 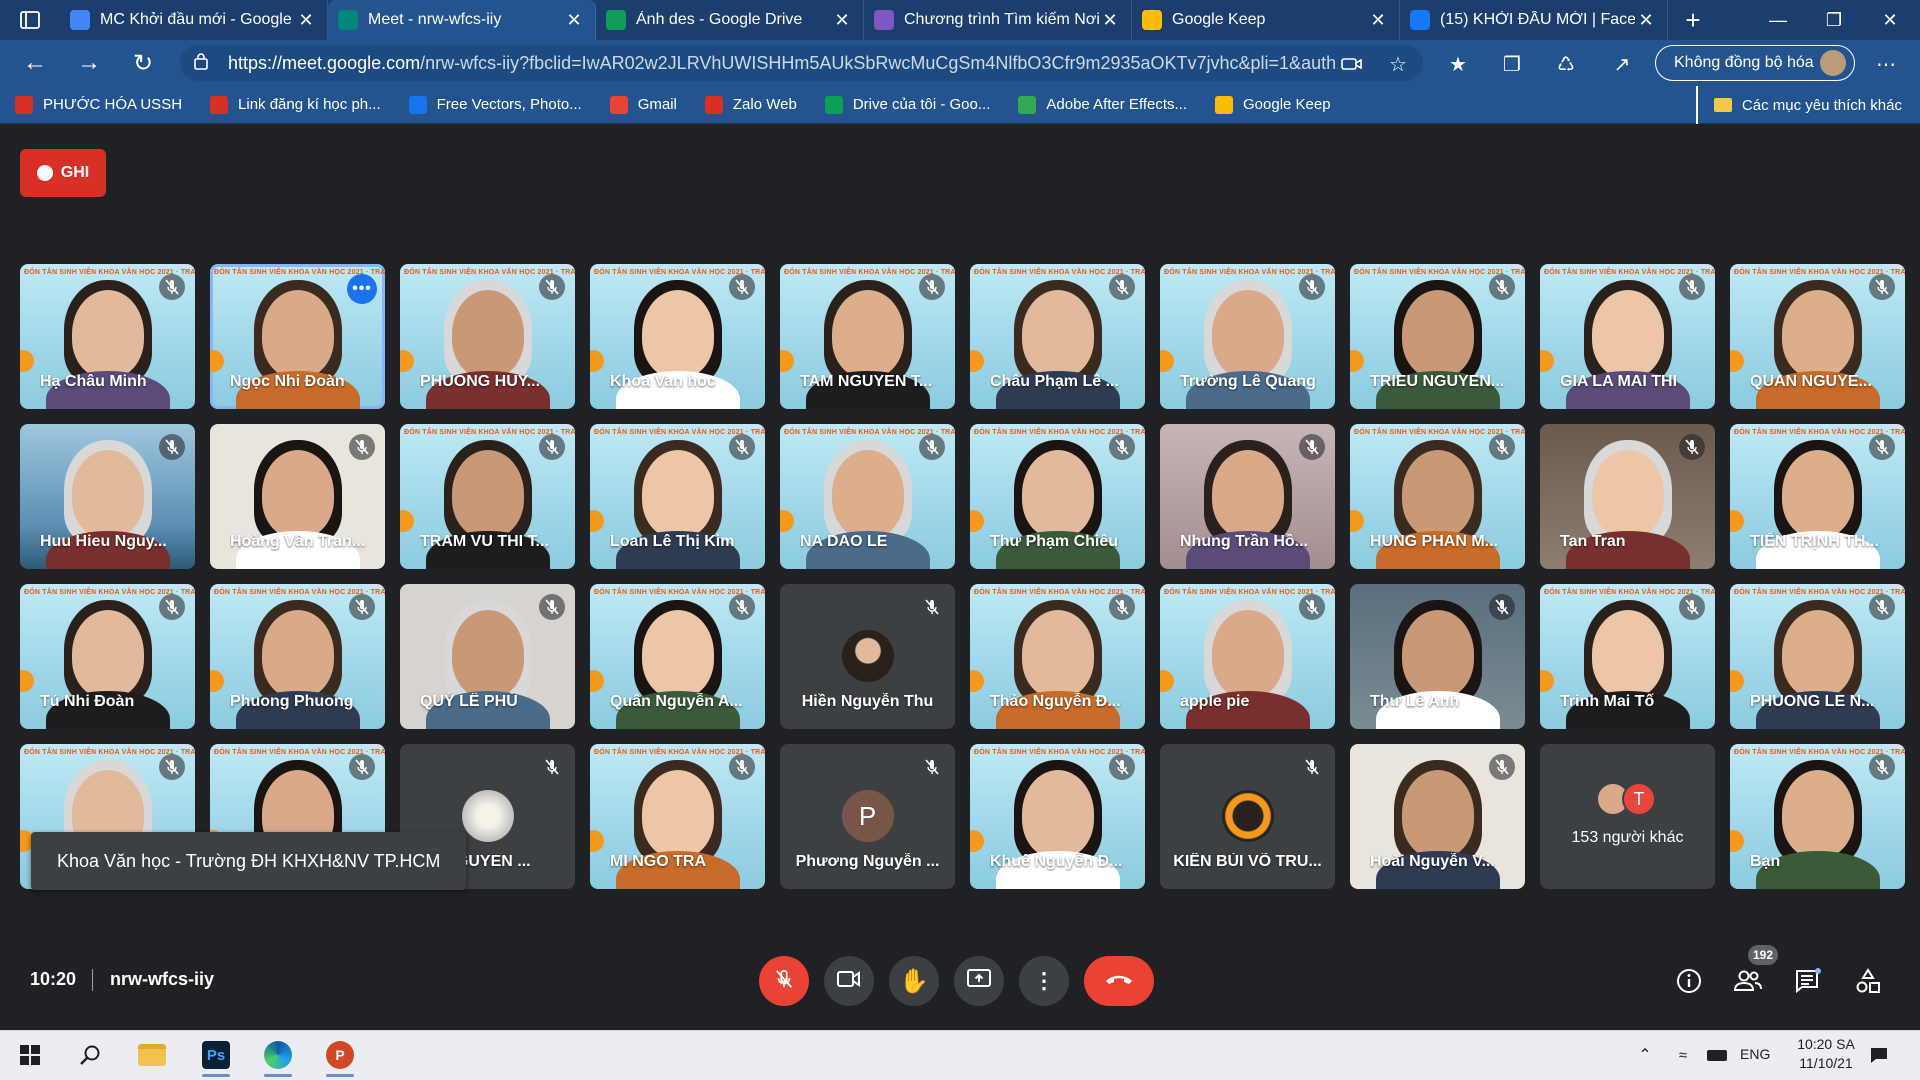 I want to click on network-icon: ≈, so click(x=1683, y=1055).